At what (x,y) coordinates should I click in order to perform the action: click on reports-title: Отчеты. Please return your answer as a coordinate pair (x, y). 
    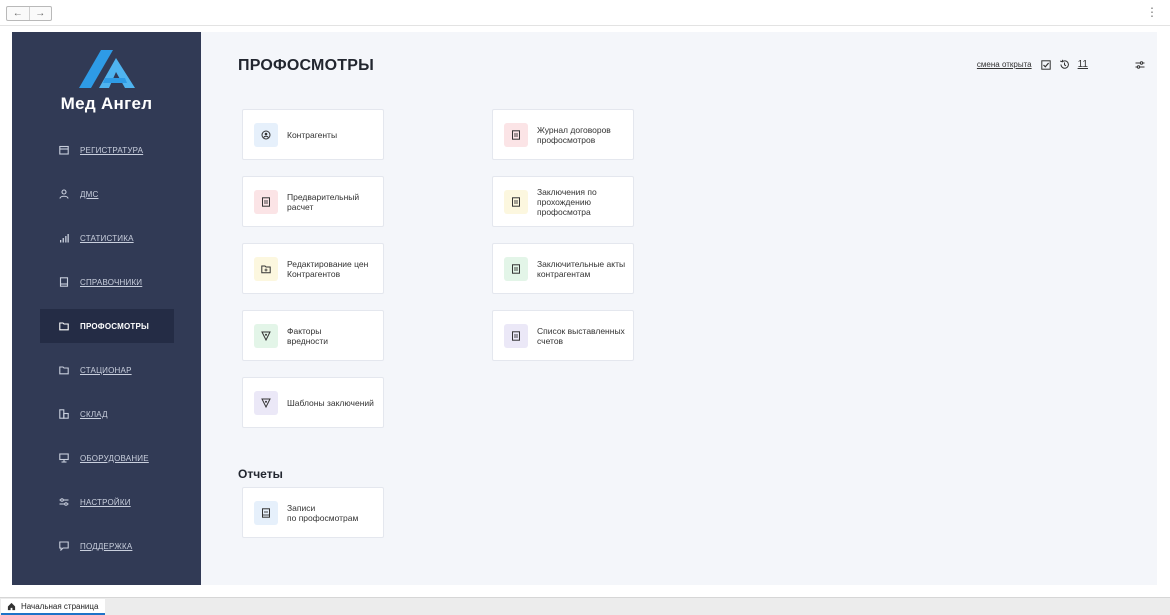
    Looking at the image, I should click on (260, 474).